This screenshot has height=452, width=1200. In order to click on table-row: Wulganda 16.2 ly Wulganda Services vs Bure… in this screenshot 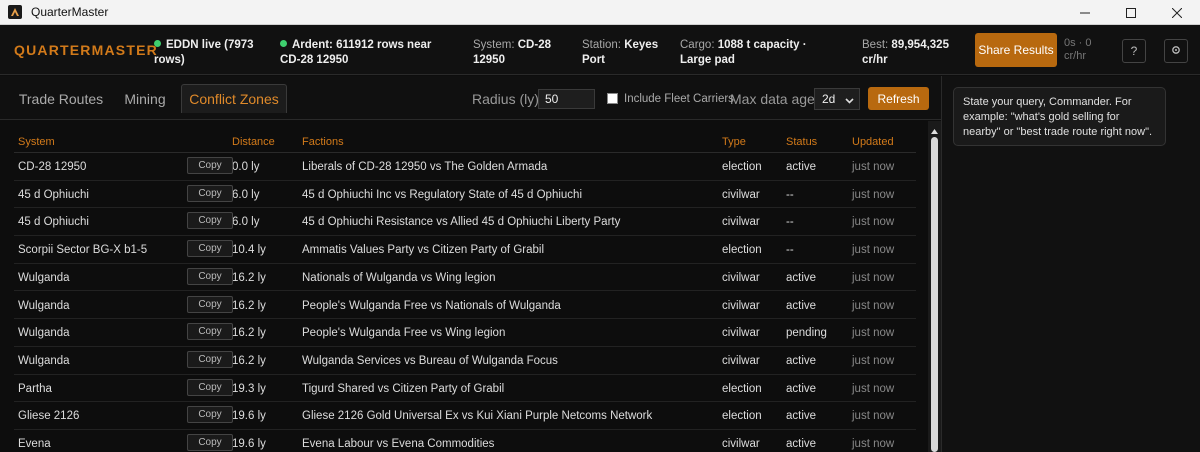, I will do `click(465, 361)`.